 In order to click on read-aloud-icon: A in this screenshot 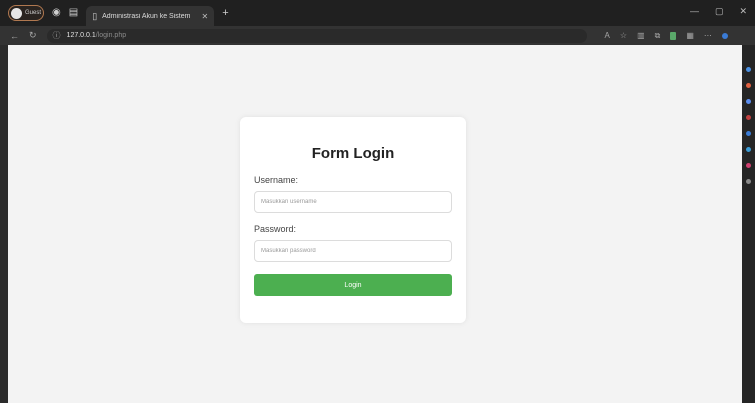, I will do `click(607, 35)`.